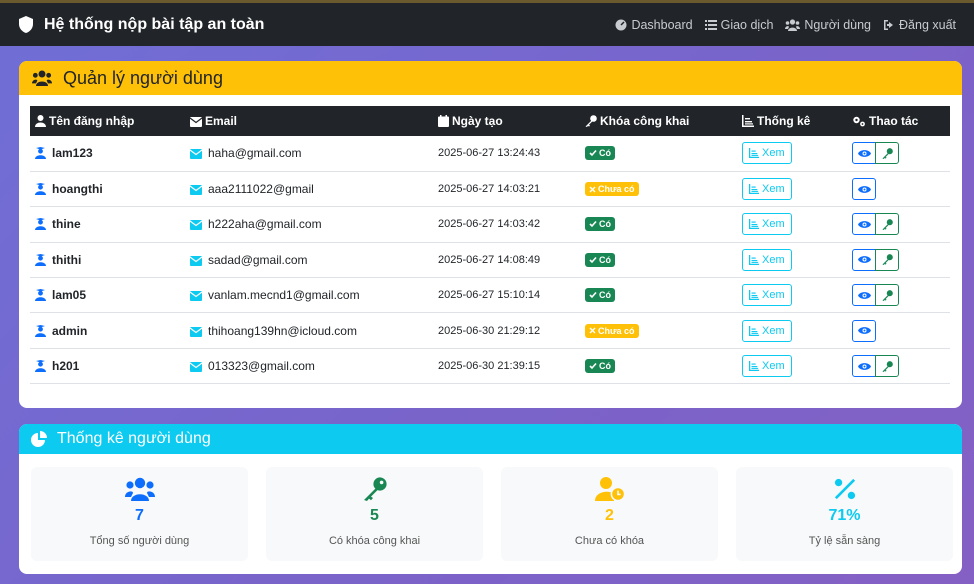  Describe the element at coordinates (747, 24) in the screenshot. I see `nav-transactions-label: Giao dịch` at that location.